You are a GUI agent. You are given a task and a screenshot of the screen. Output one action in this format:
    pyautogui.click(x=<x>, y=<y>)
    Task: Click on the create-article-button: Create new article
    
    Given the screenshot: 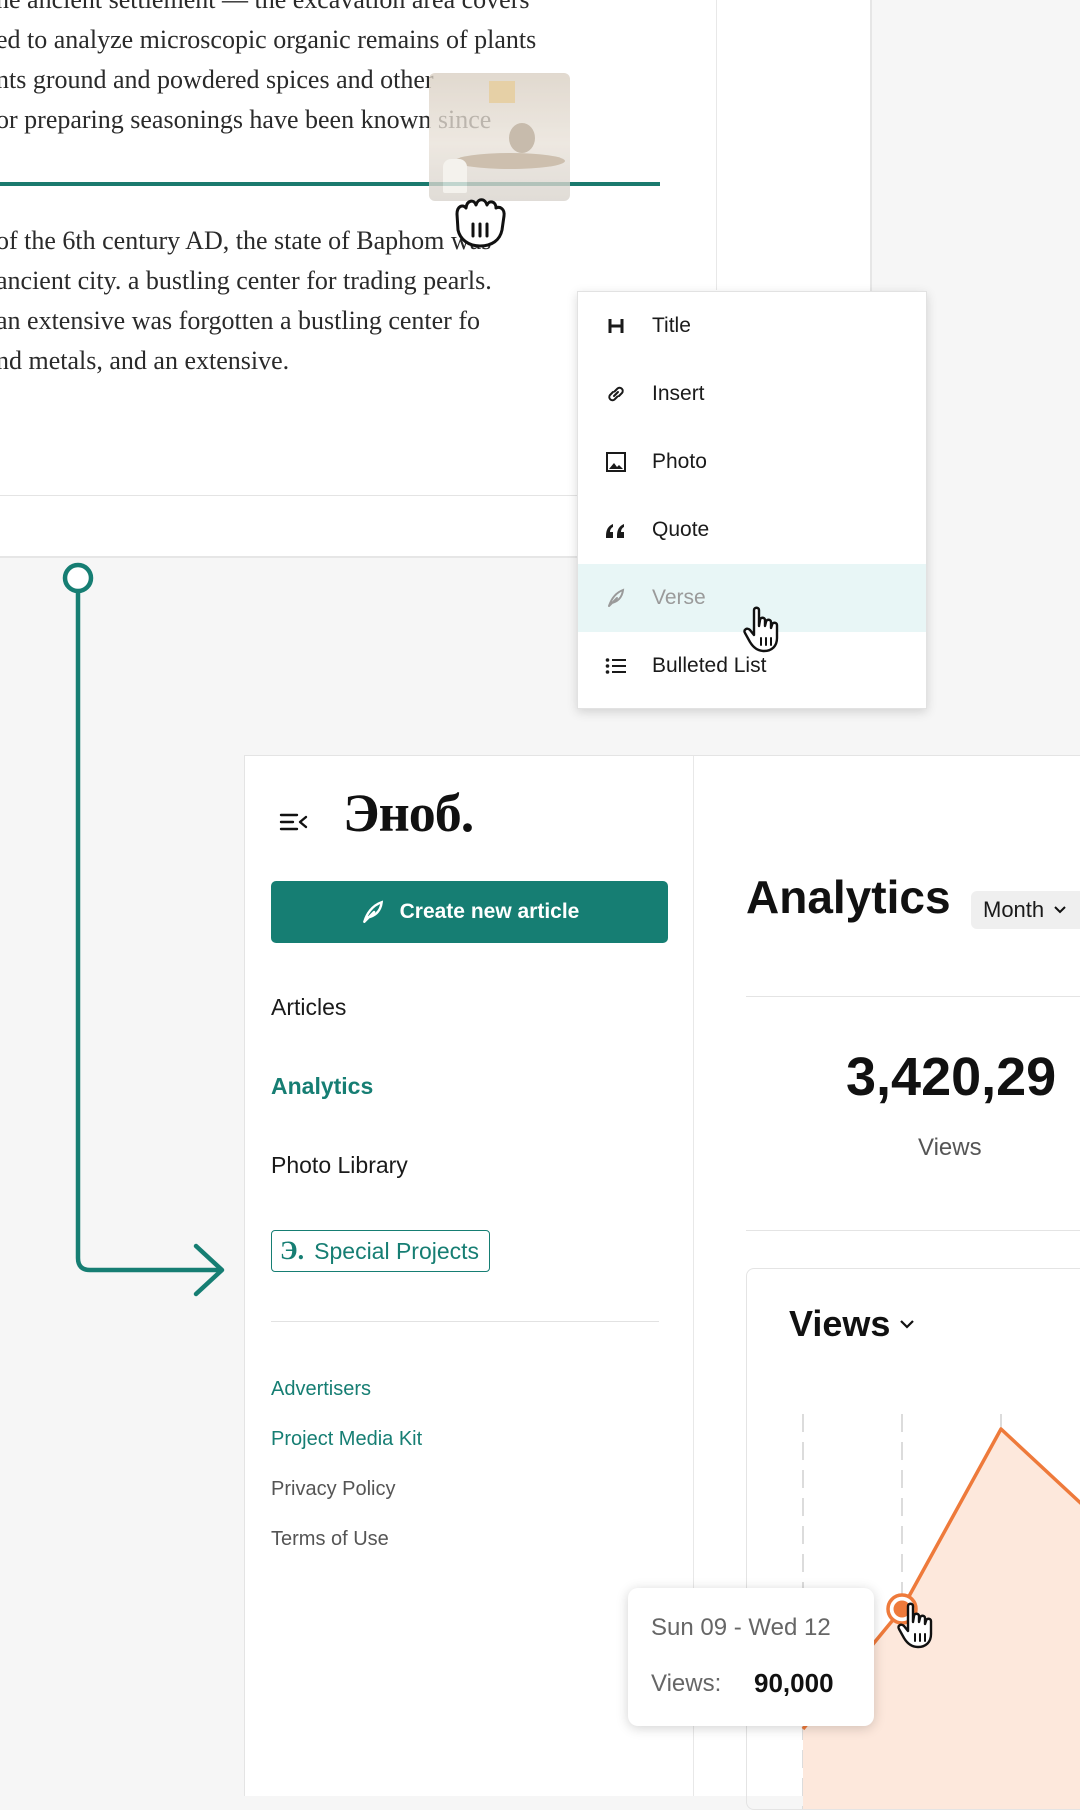 What is the action you would take?
    pyautogui.click(x=469, y=912)
    